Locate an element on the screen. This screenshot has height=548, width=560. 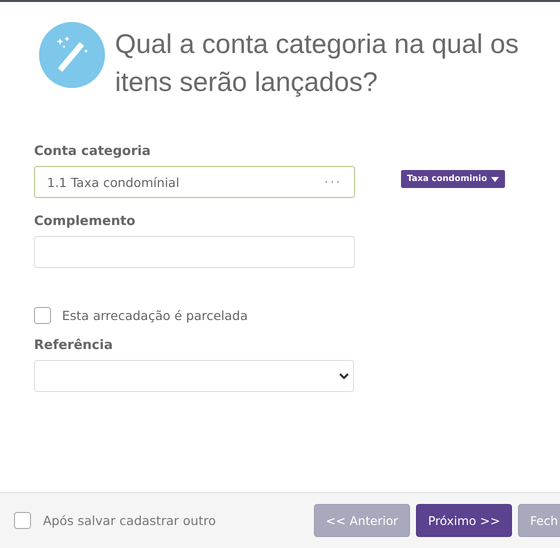
select-field is located at coordinates (194, 376).